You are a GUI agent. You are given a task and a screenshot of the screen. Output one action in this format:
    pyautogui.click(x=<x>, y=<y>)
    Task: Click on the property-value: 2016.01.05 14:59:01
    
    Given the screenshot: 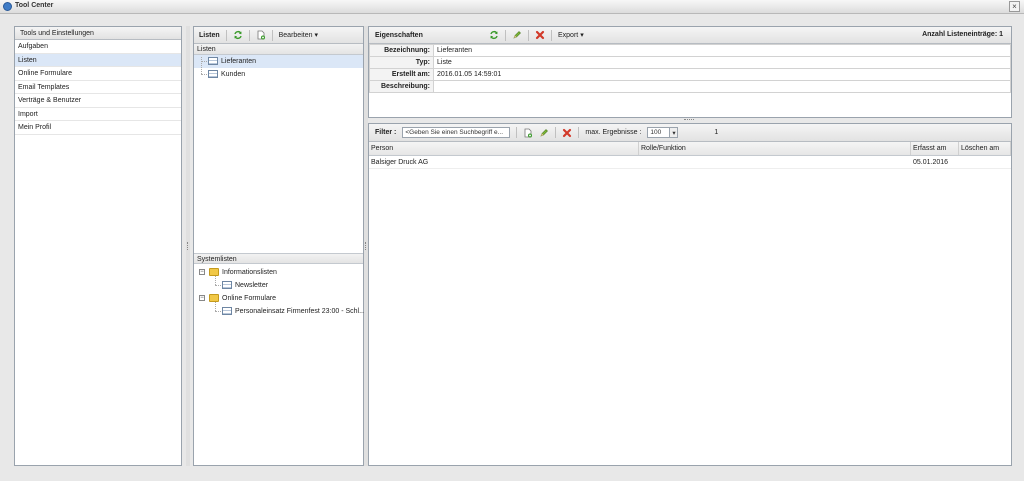 What is the action you would take?
    pyautogui.click(x=722, y=74)
    